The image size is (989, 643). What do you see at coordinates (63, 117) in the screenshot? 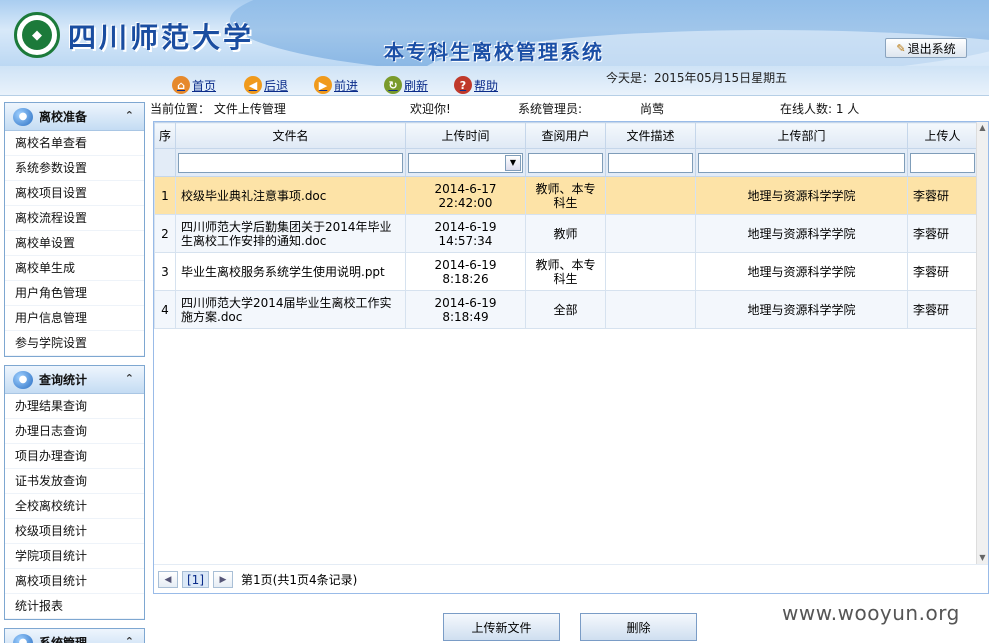
I see `panel-title: 离校准备` at bounding box center [63, 117].